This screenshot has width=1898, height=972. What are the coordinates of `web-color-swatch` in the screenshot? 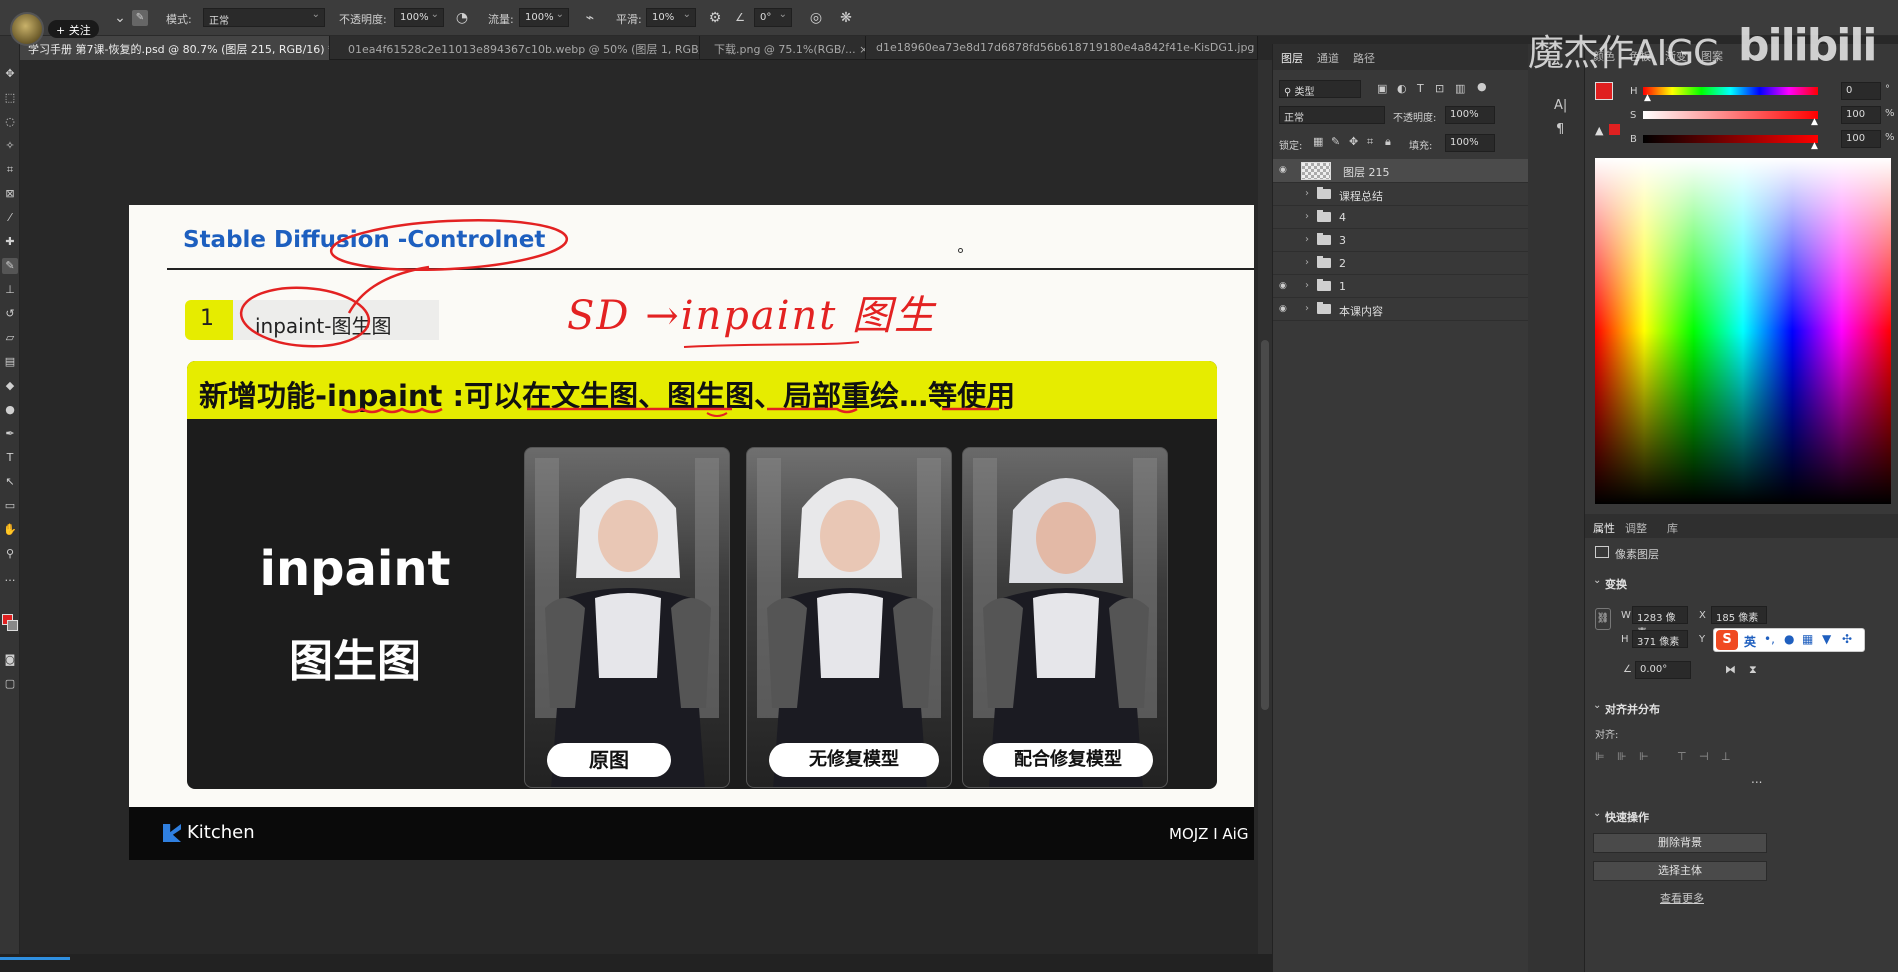 It's located at (1614, 129).